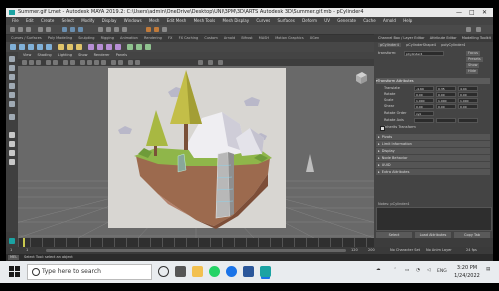 This screenshot has width=499, height=291. Describe the element at coordinates (310, 163) in the screenshot. I see `distant-cone` at that location.